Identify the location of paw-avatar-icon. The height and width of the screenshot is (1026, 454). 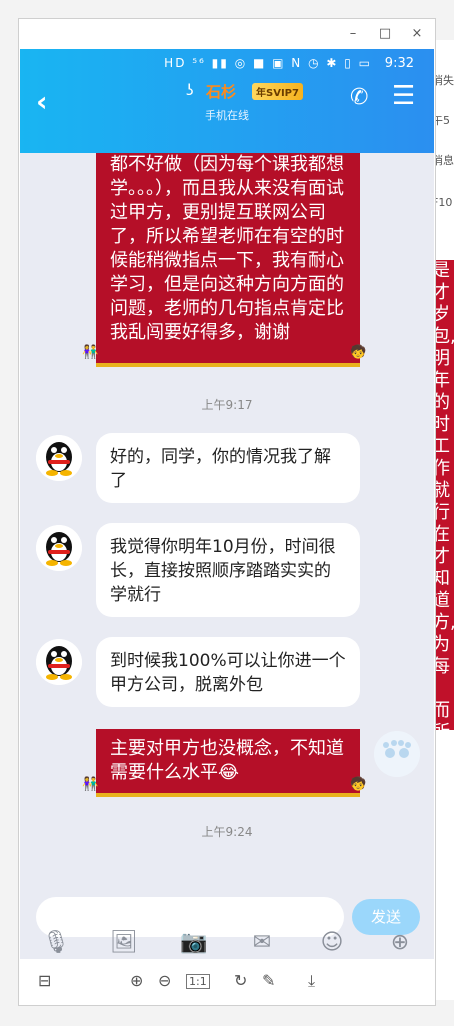
(397, 754).